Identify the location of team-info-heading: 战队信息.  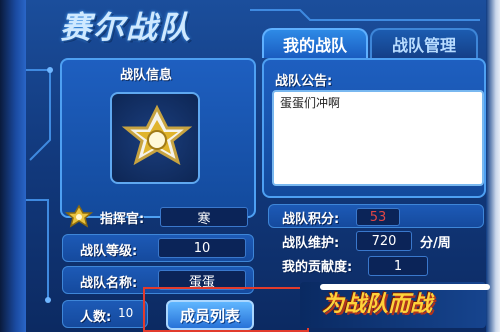
(146, 75).